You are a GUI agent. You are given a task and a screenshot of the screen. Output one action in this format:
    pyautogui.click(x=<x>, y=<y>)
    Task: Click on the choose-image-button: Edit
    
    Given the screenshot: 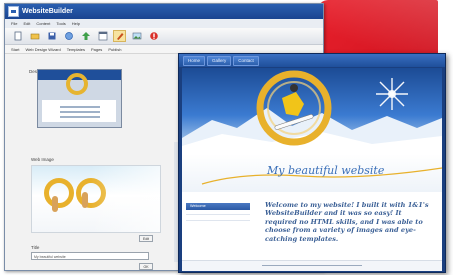 What is the action you would take?
    pyautogui.click(x=146, y=238)
    